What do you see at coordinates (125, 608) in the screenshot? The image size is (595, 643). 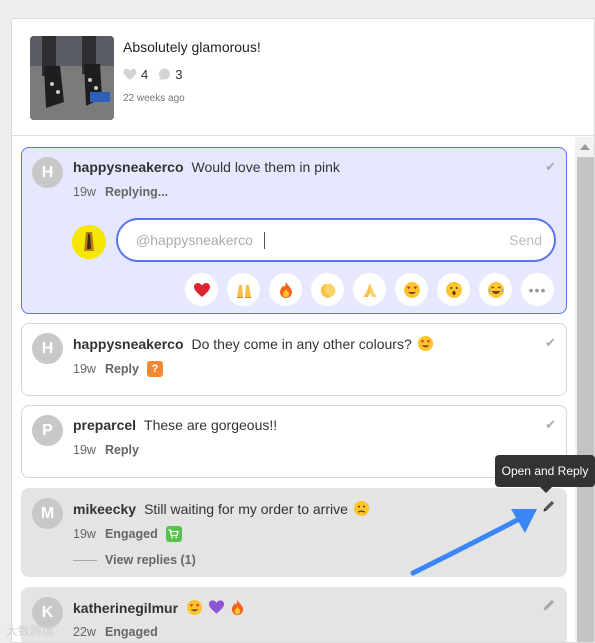 I see `comment-username: katherinegilmur` at bounding box center [125, 608].